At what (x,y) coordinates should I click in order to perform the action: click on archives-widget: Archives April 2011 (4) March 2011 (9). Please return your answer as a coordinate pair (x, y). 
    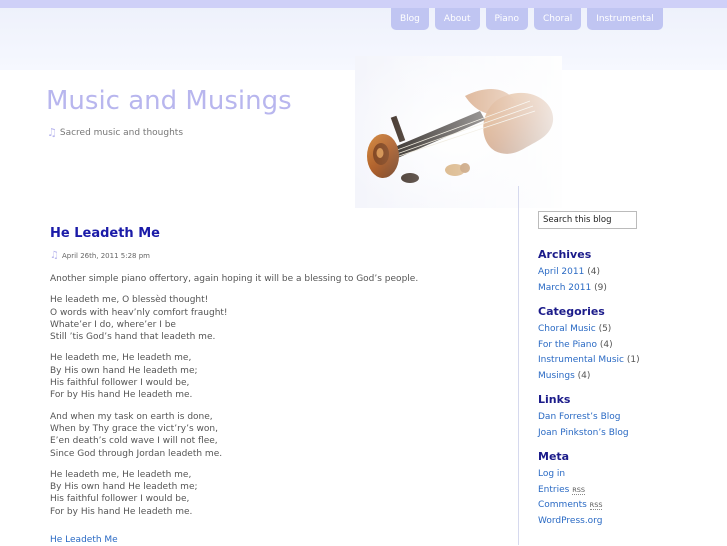
    Looking at the image, I should click on (623, 272).